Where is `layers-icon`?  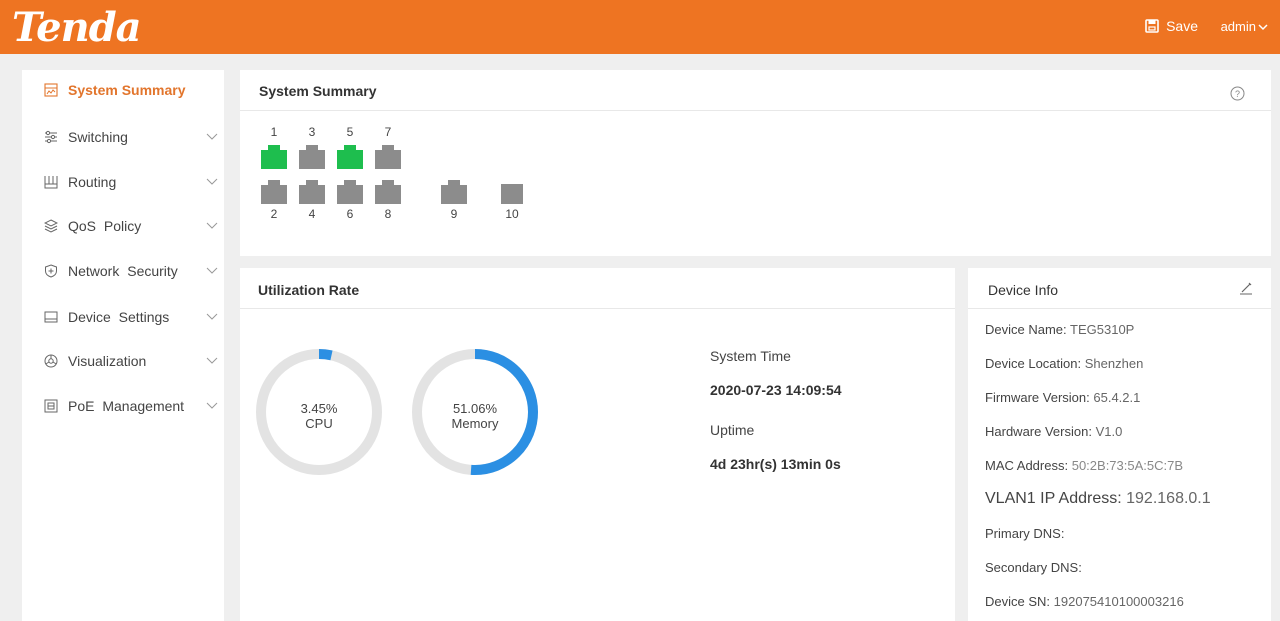 layers-icon is located at coordinates (51, 226).